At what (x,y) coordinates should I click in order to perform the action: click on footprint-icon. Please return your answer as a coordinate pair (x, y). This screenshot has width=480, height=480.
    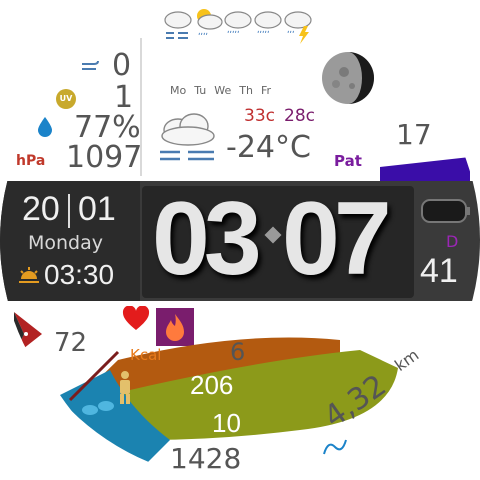
    Looking at the image, I should click on (98, 408).